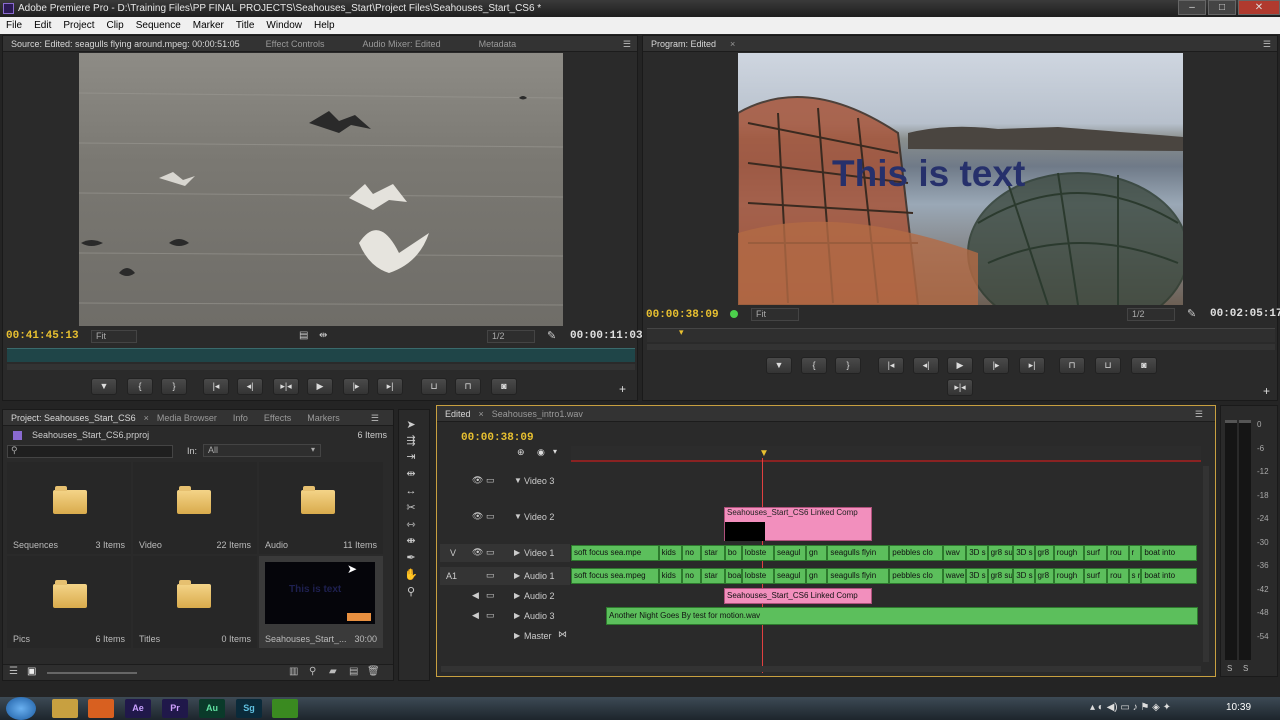  I want to click on in-filter-dropdown: All, so click(262, 450).